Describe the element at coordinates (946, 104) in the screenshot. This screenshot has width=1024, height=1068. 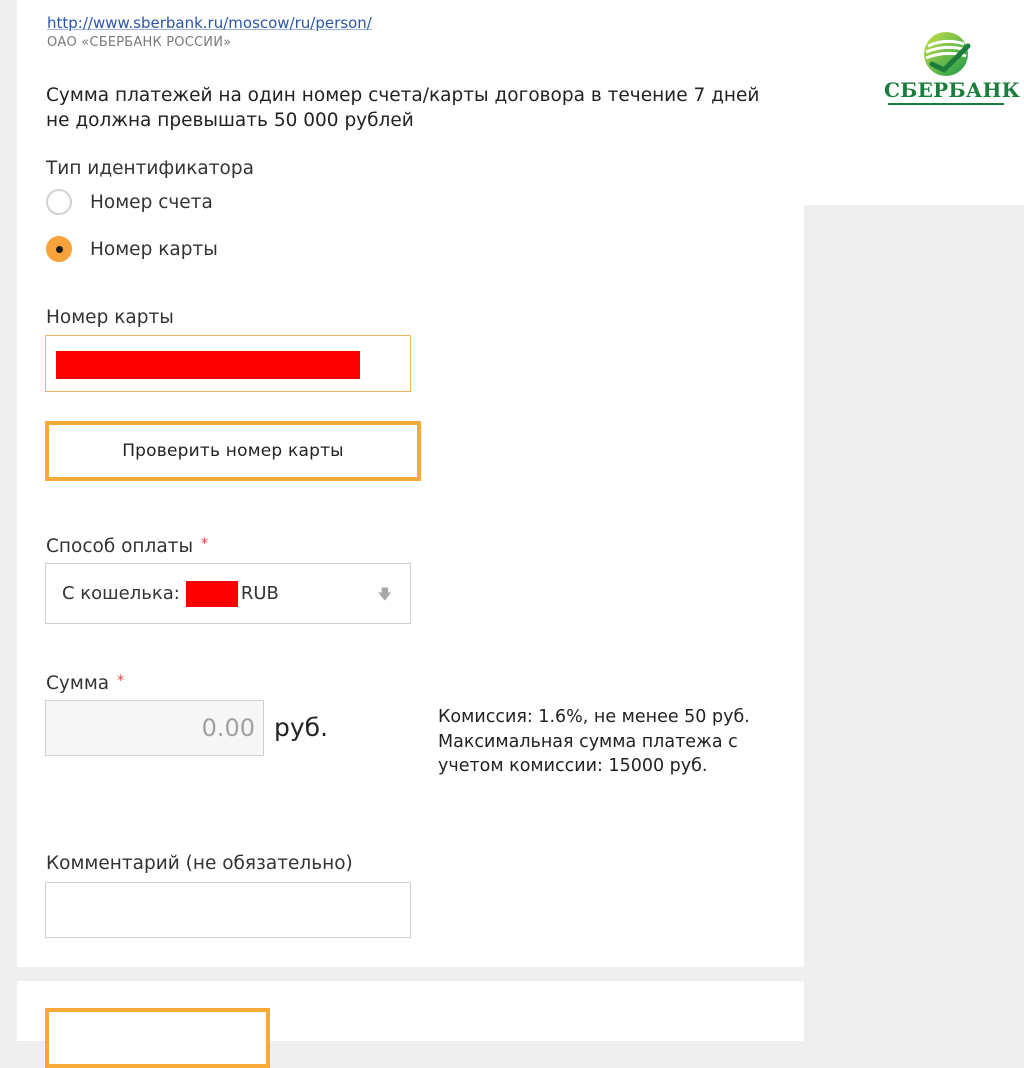
I see `logo-underline` at that location.